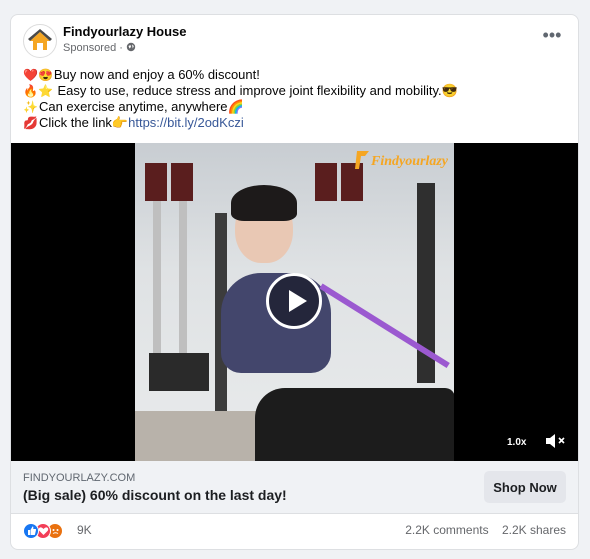 This screenshot has width=590, height=559. I want to click on page-name: Findyourlazy House, so click(125, 31).